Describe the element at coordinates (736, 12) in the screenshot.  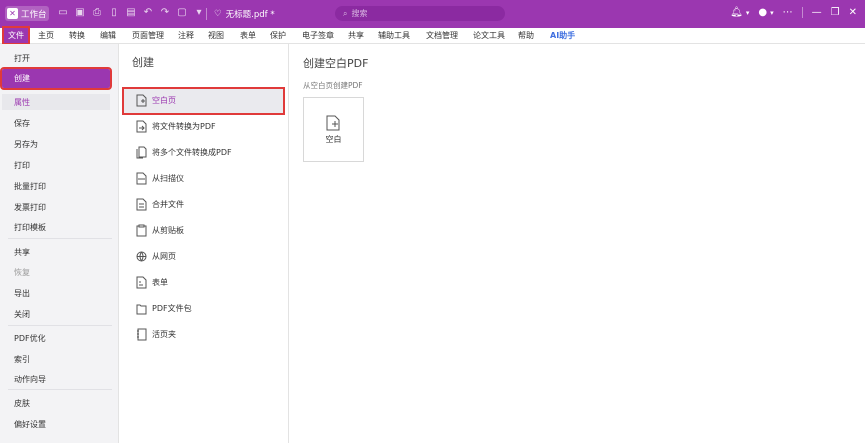
I see `bell-icon: 🔔︎` at that location.